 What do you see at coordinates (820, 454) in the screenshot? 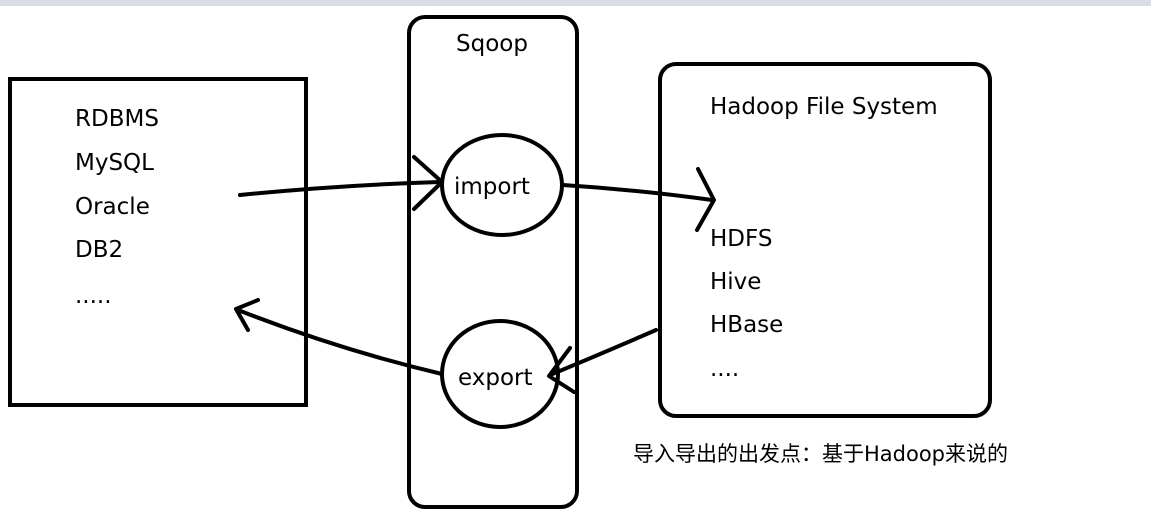
I see `direction-note: 导入导出的出发点：基于Hadoop来说的` at bounding box center [820, 454].